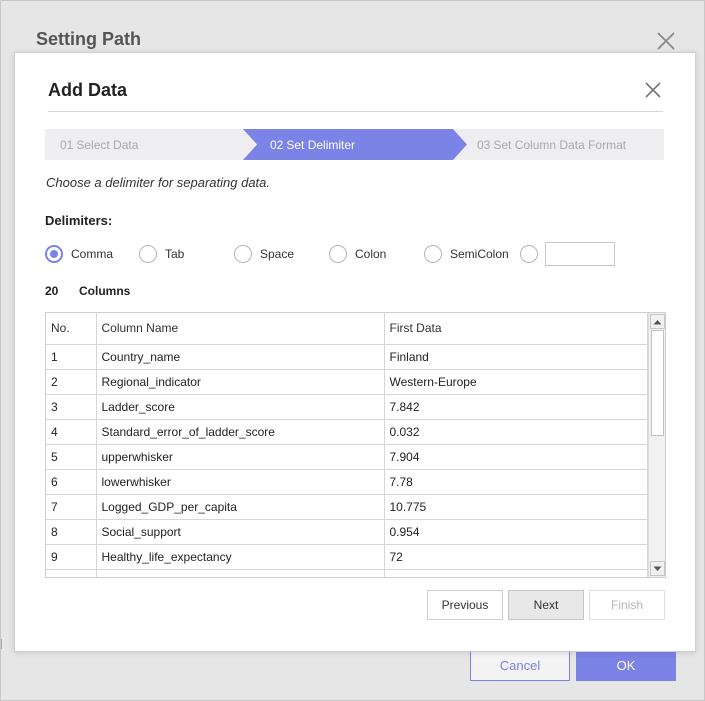 This screenshot has width=705, height=701. Describe the element at coordinates (657, 383) in the screenshot. I see `scrollbar-thumb` at that location.